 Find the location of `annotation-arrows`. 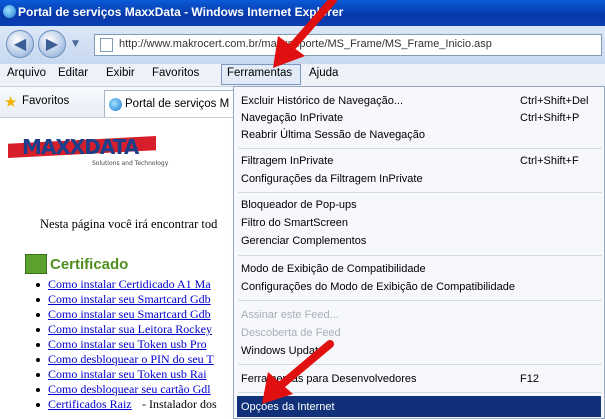

annotation-arrows is located at coordinates (299, 202).